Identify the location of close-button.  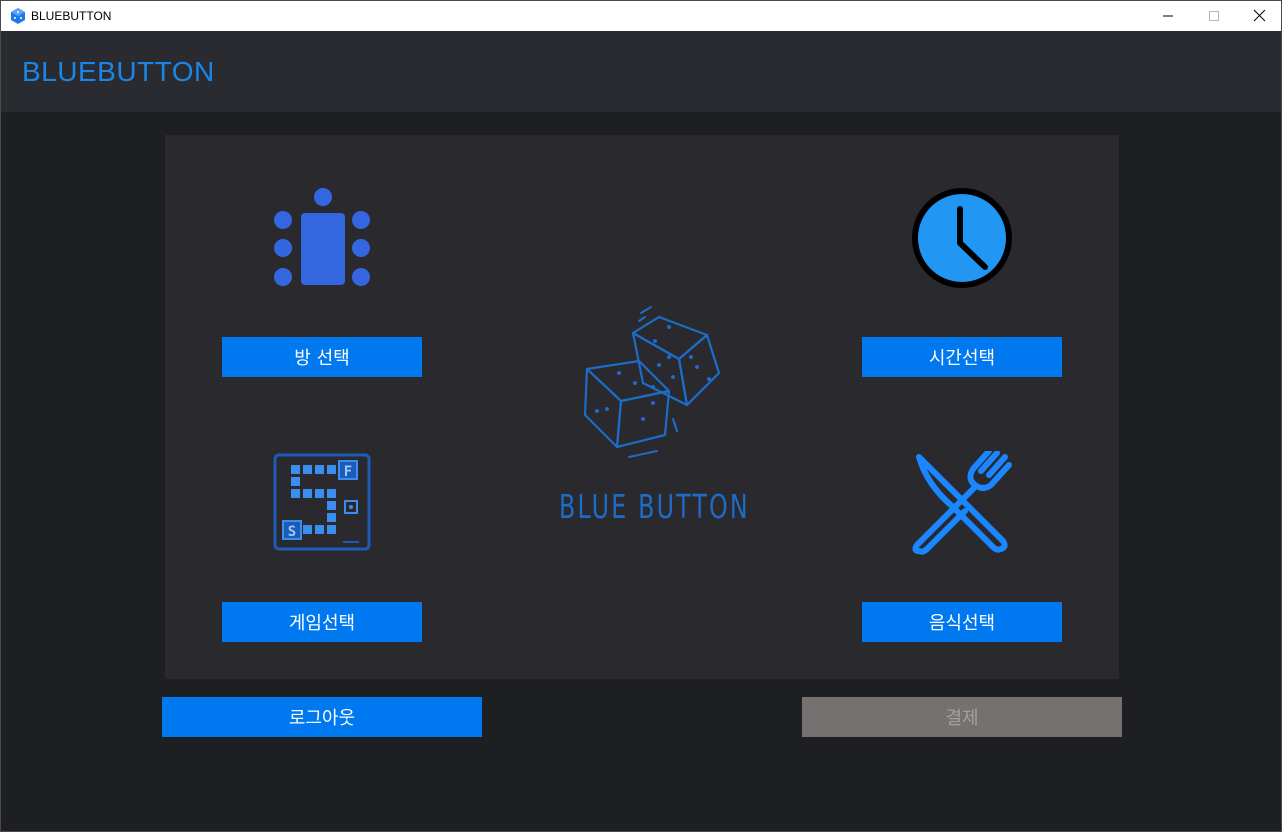
(1259, 16).